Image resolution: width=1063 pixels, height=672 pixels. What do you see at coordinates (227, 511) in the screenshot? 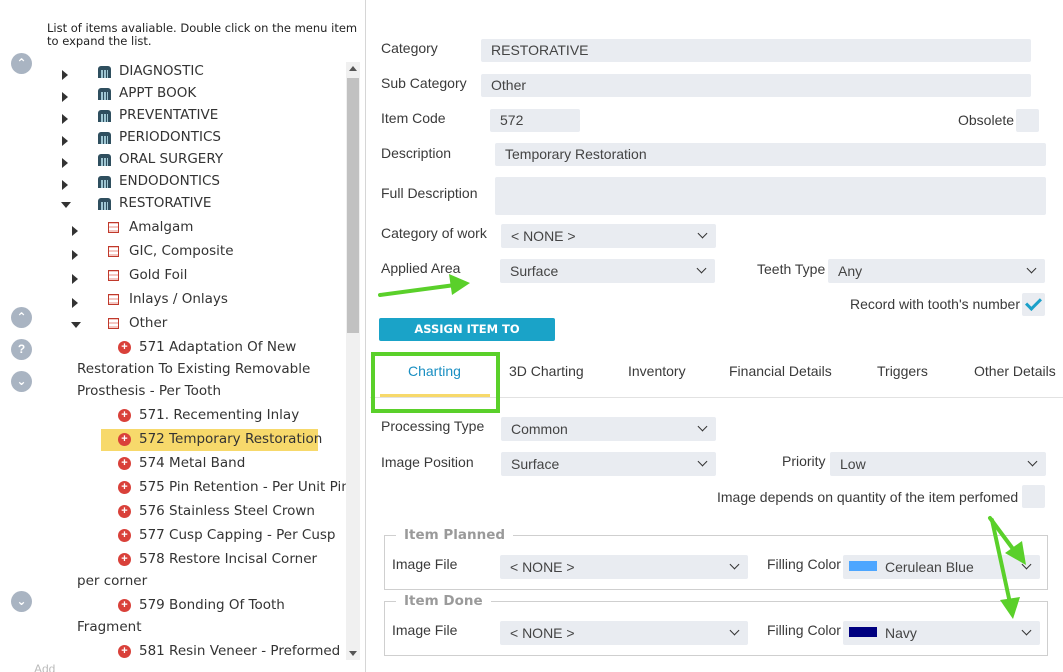
I see `tree-item-label: 576 Stainless Steel Crown` at bounding box center [227, 511].